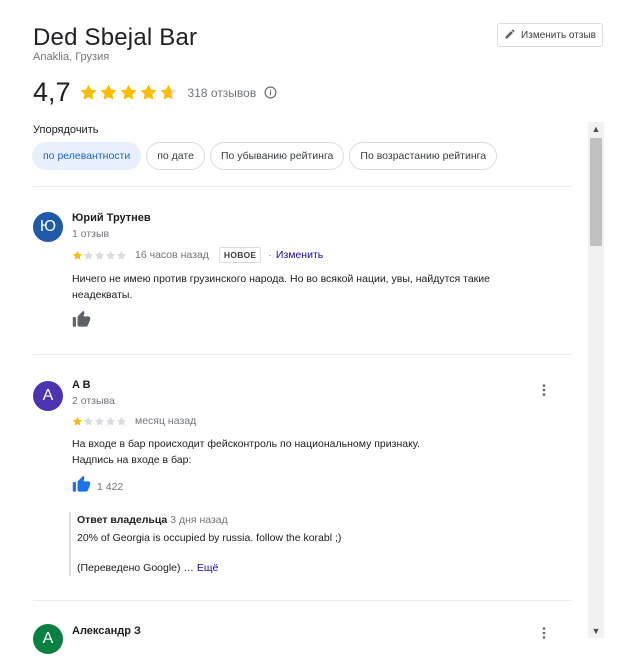 This screenshot has width=640, height=667. What do you see at coordinates (423, 156) in the screenshot?
I see `sort-chip-rating-asc: По возрастанию рейтинга` at bounding box center [423, 156].